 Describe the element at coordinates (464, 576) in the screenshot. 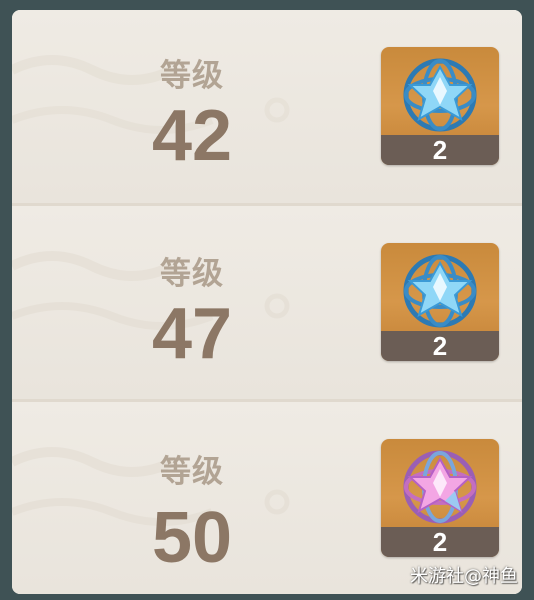

I see `watermark-text: 米游社@神鱼` at that location.